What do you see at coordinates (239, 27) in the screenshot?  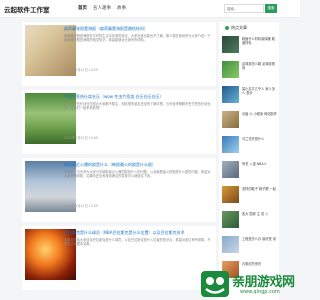 I see `sidebar-title-text: 热点文章` at bounding box center [239, 27].